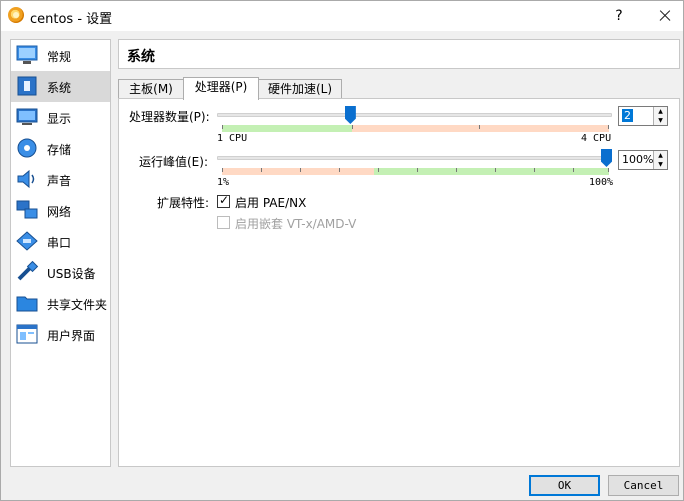  Describe the element at coordinates (350, 115) in the screenshot. I see `cpu-count-slider-handle` at that location.